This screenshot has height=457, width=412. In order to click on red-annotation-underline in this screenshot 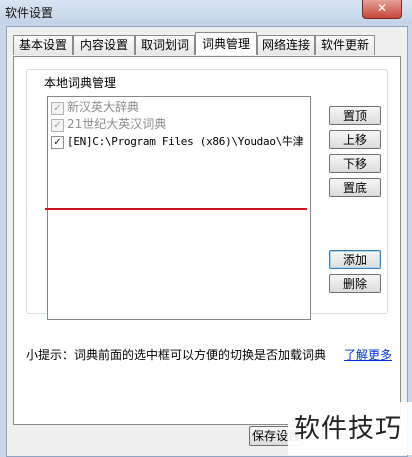, I will do `click(176, 209)`.